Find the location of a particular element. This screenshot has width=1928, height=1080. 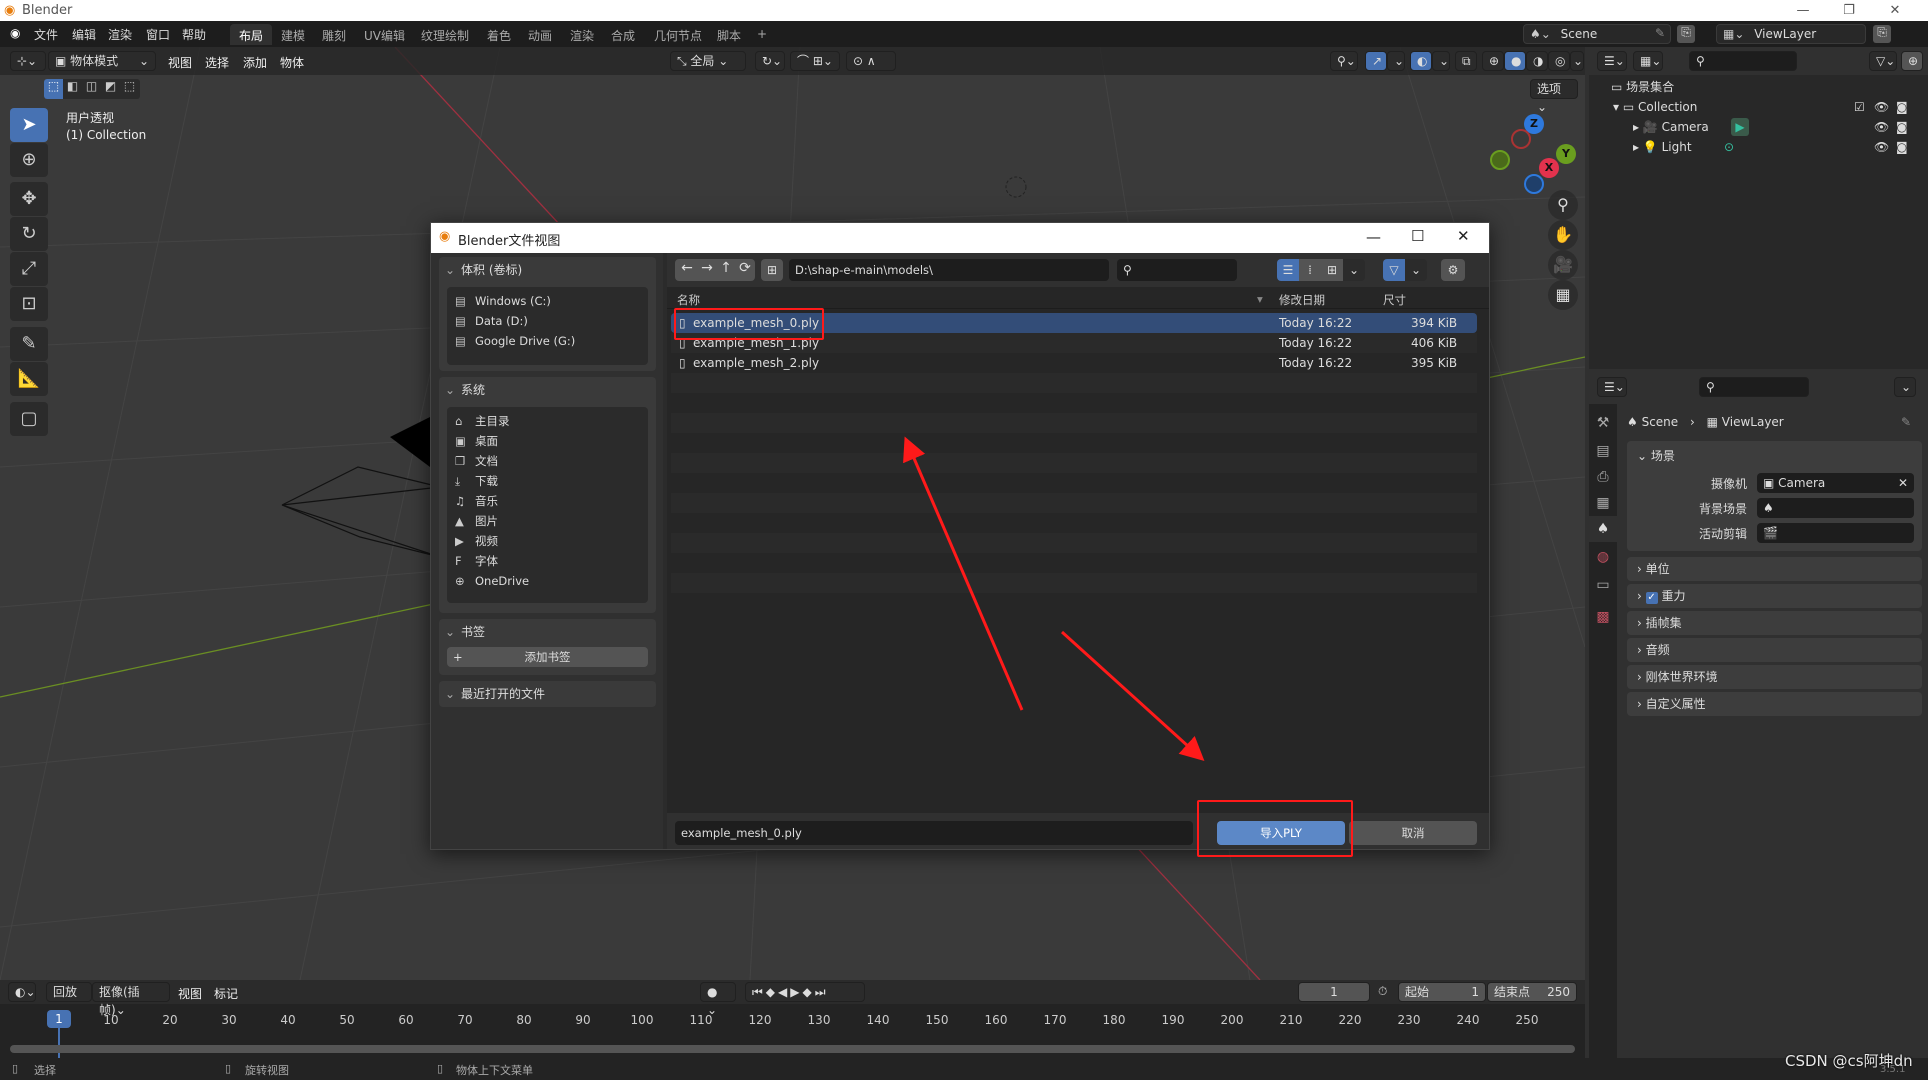

gizmo-x-axis: X is located at coordinates (1549, 168).